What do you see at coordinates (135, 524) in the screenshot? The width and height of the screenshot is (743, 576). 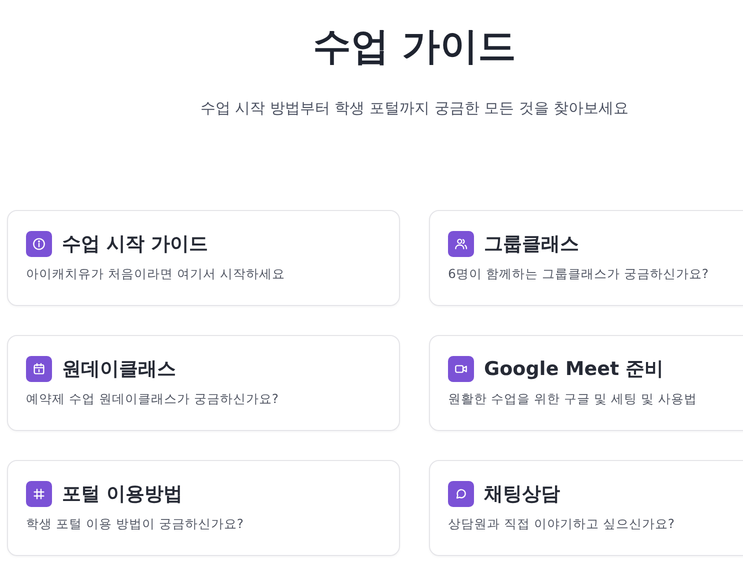 I see `card-description: 학생 포털 이용 방법이 궁금하신가요?` at bounding box center [135, 524].